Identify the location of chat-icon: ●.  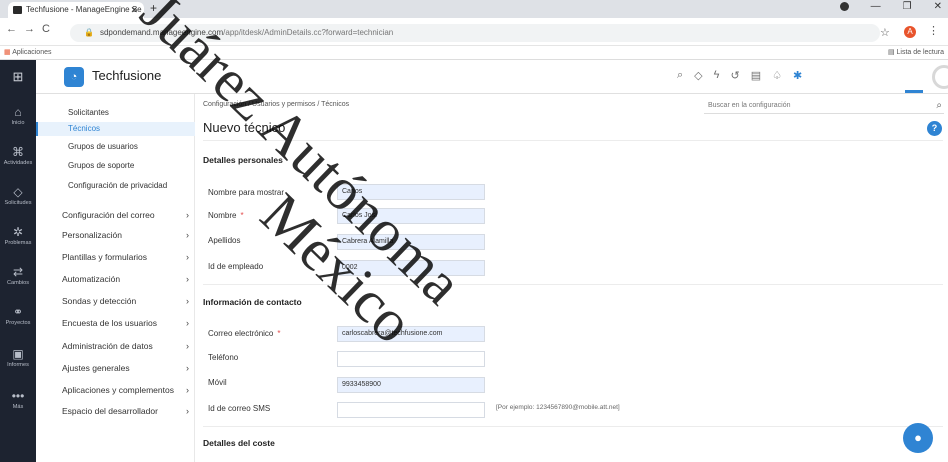
(918, 438).